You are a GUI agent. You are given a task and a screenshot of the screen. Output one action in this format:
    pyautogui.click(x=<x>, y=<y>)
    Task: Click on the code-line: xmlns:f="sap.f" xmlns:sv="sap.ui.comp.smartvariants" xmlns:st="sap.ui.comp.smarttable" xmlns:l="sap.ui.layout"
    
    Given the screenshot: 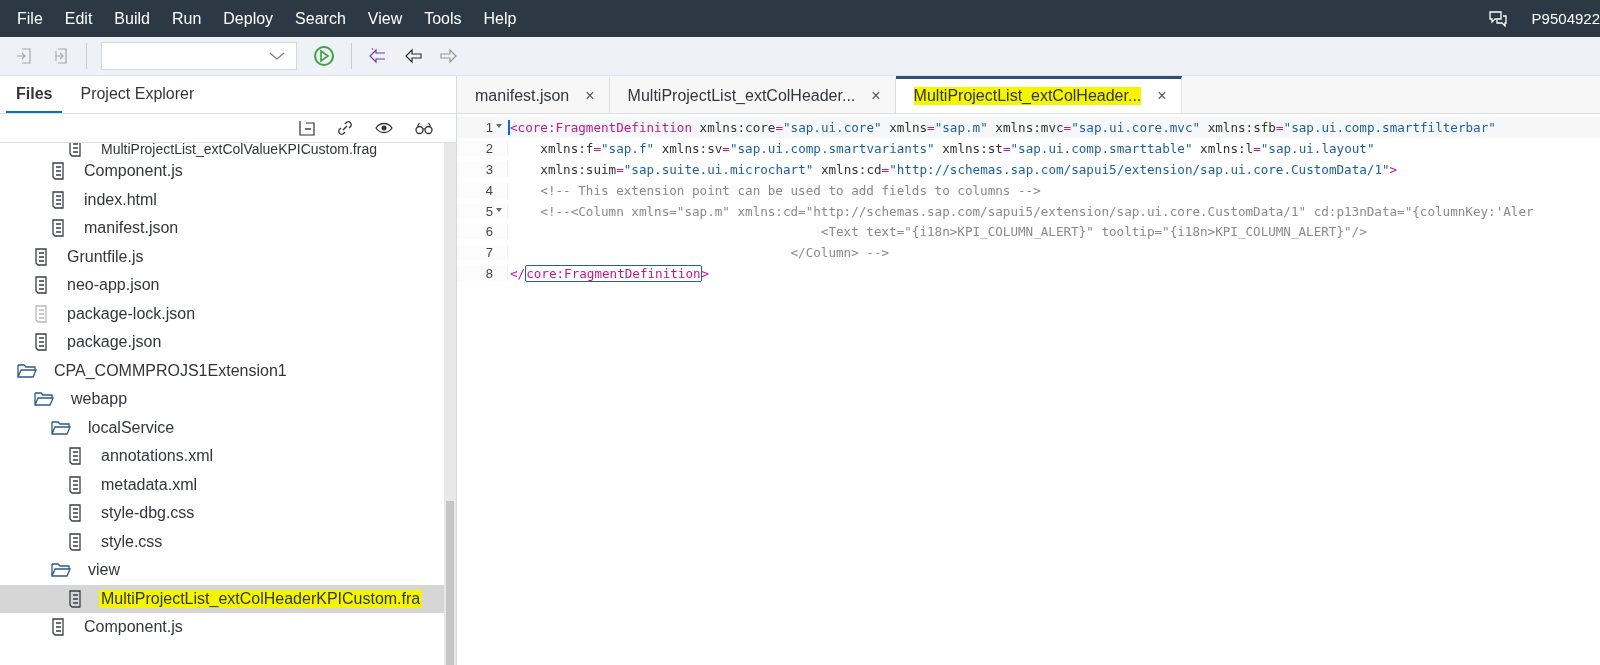 What is the action you would take?
    pyautogui.click(x=957, y=148)
    